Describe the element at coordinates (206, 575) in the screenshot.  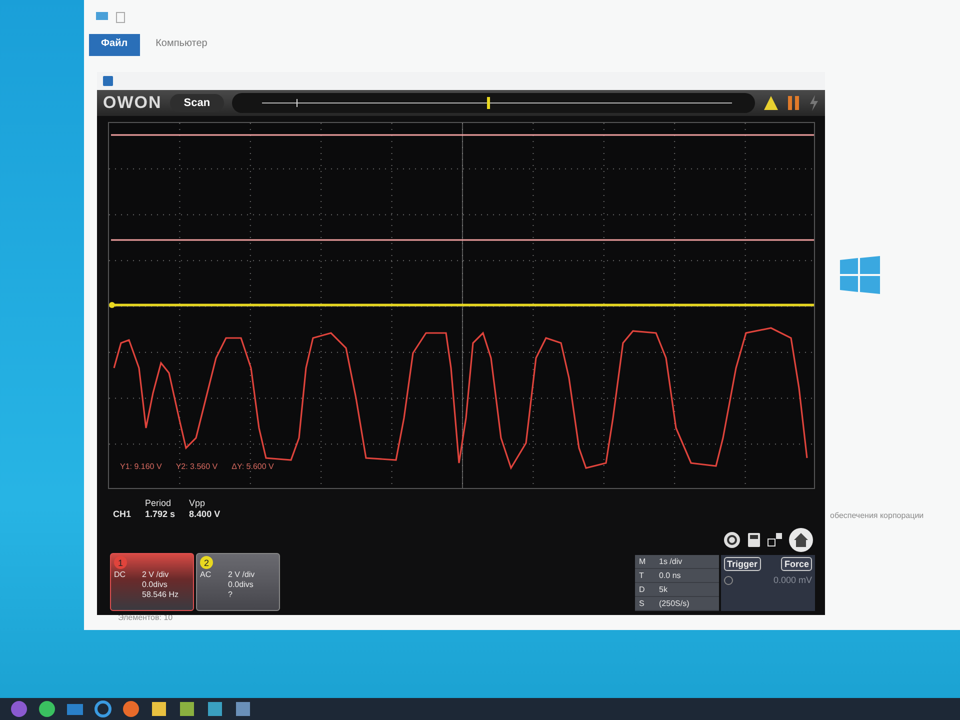
I see `coupling-text: AC` at that location.